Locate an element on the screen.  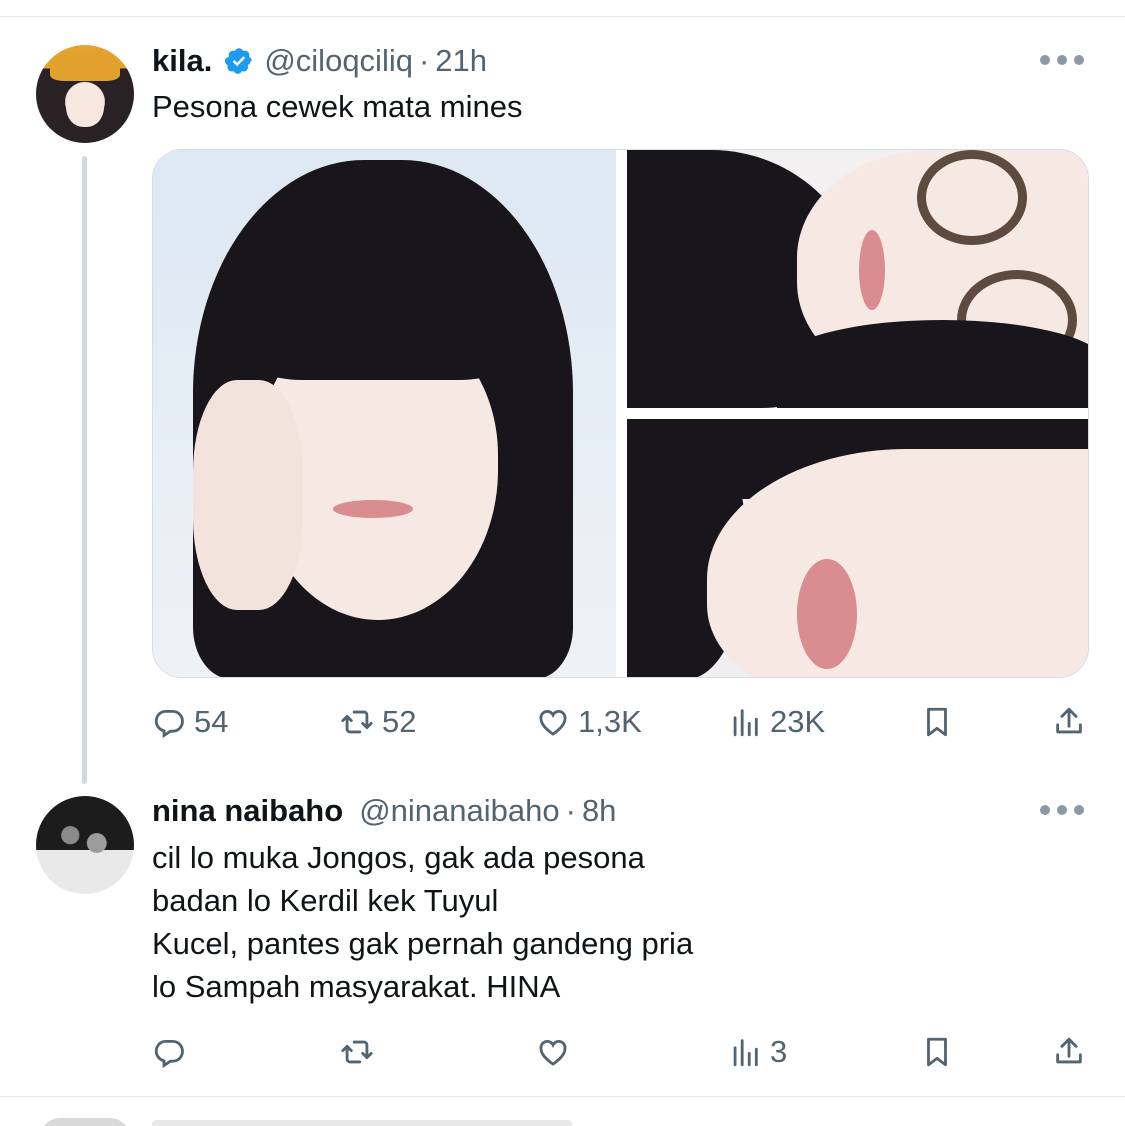
reply-header: nina naibaho @ninanaibaho · 8h is located at coordinates (384, 811).